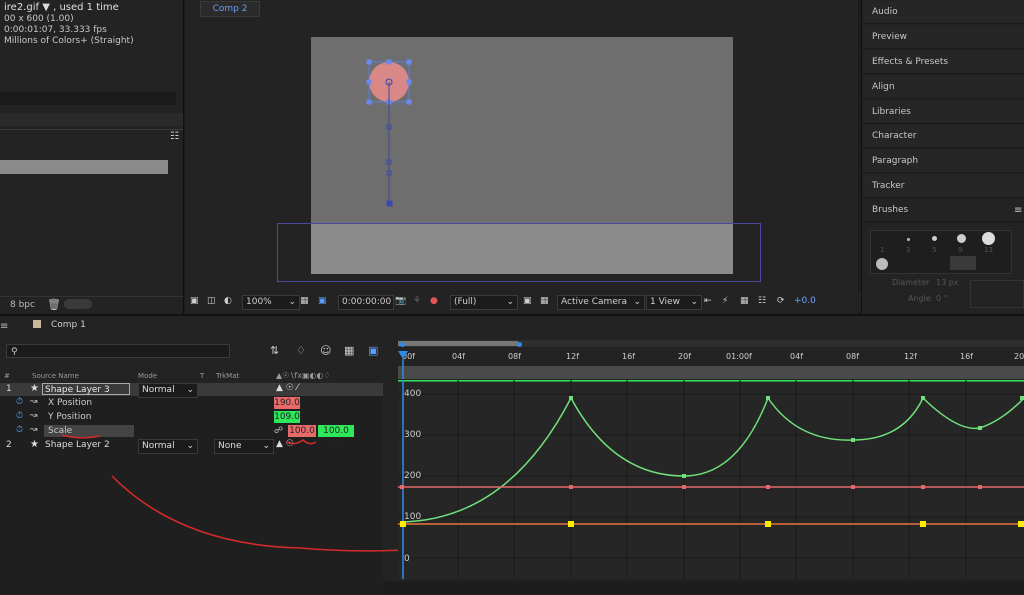  I want to click on graph-y-tick: 100, so click(413, 517).